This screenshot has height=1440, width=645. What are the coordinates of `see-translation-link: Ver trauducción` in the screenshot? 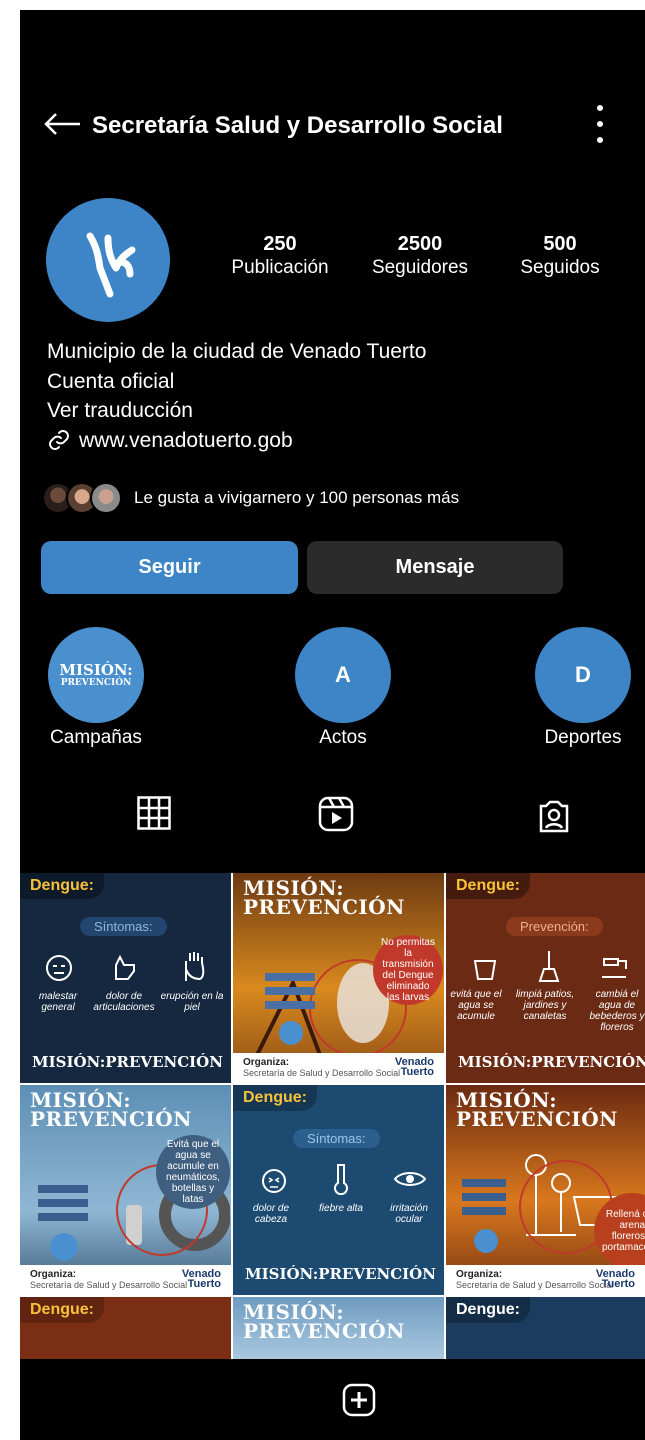 It's located at (236, 411).